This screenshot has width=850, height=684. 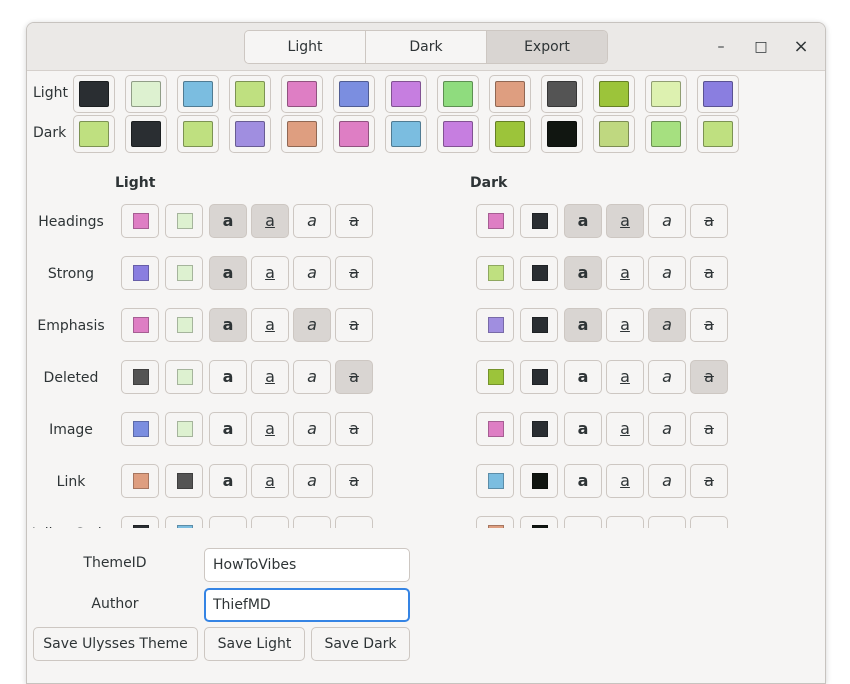 What do you see at coordinates (761, 47) in the screenshot?
I see `maximize-icon: □` at bounding box center [761, 47].